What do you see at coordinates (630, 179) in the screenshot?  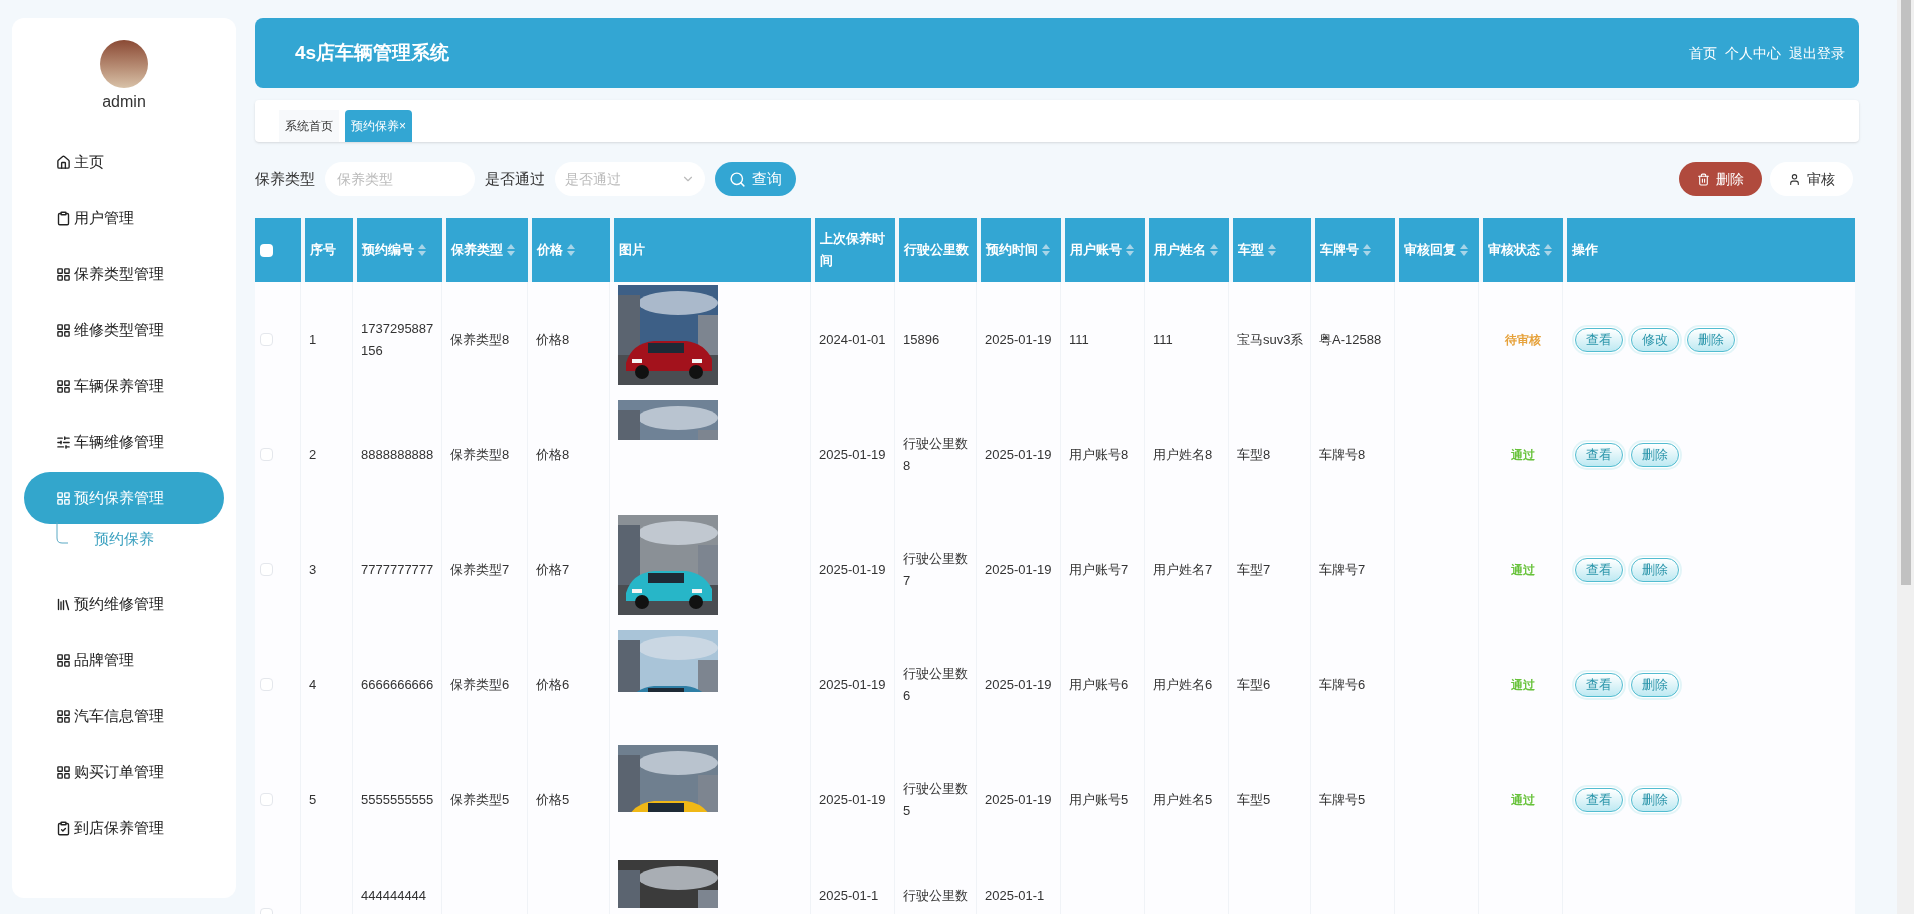 I see `status-select: 是否通过` at bounding box center [630, 179].